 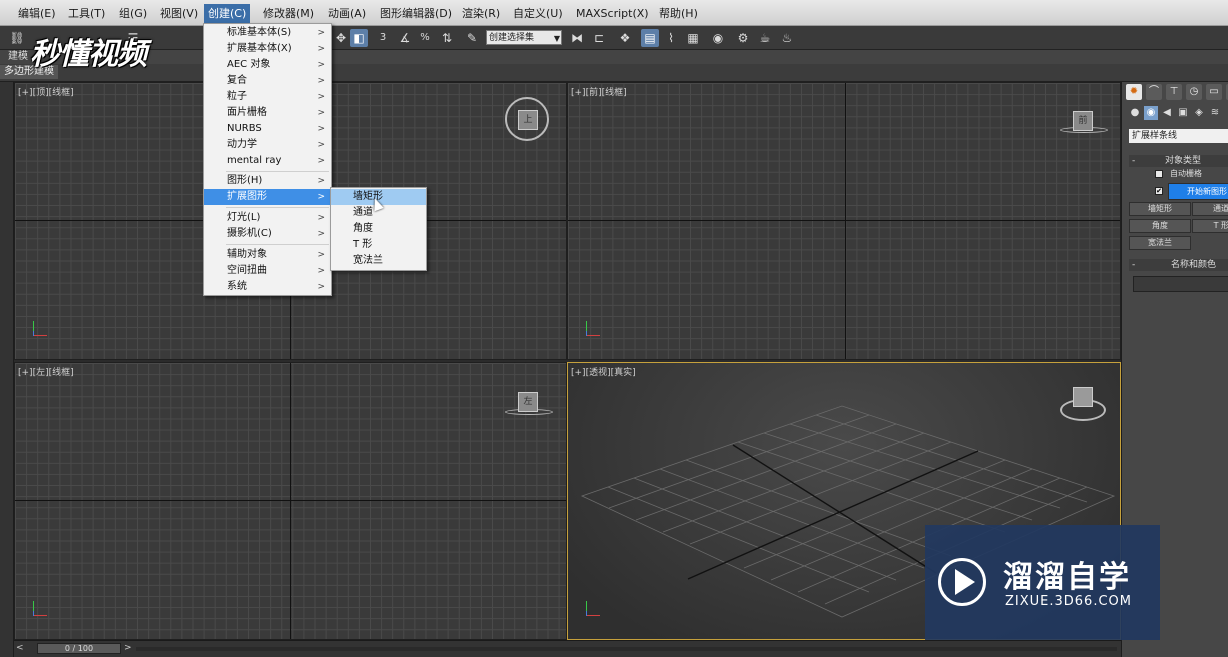 What do you see at coordinates (577, 38) in the screenshot?
I see `mirror-icon: ⧓` at bounding box center [577, 38].